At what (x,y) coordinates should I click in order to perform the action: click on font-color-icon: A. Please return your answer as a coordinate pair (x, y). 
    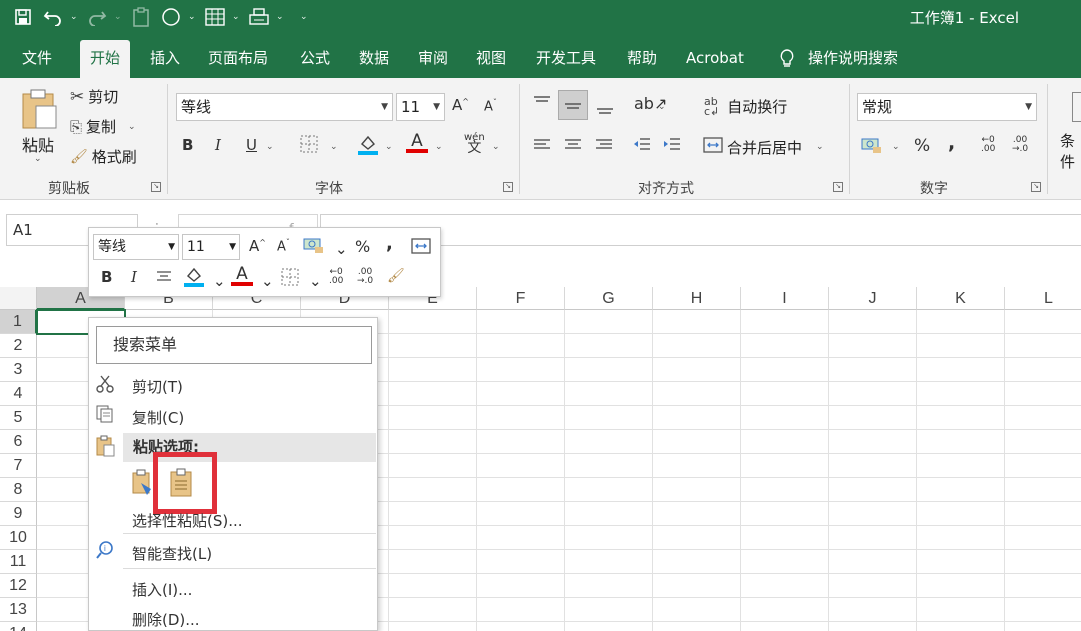
    Looking at the image, I should click on (242, 276).